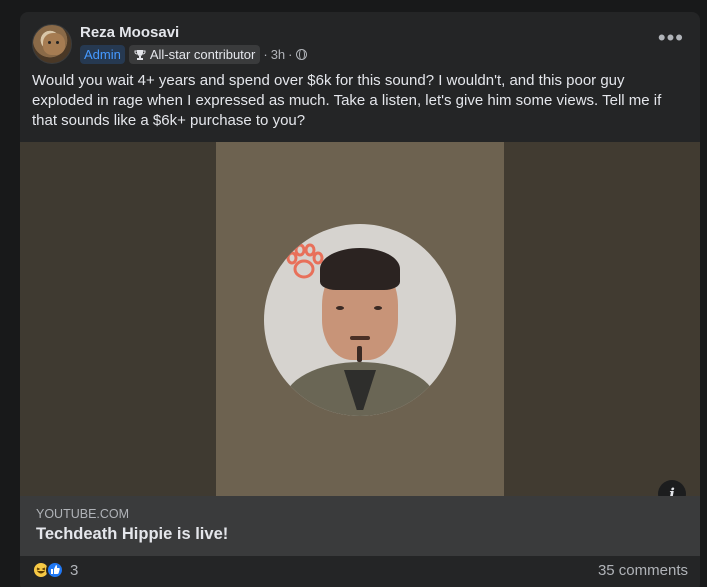  Describe the element at coordinates (140, 54) in the screenshot. I see `trophy-icon` at that location.